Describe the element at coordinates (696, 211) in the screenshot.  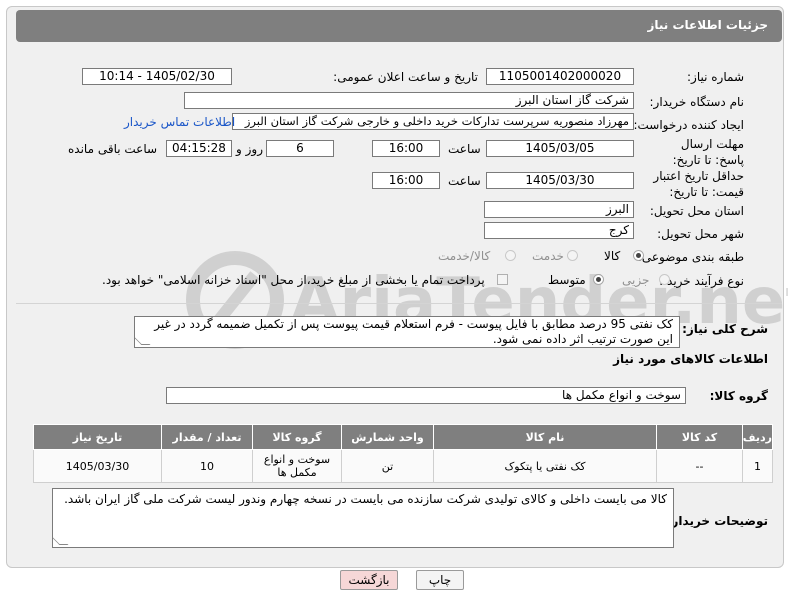
I see `province-label: استان محل تحویل:` at that location.